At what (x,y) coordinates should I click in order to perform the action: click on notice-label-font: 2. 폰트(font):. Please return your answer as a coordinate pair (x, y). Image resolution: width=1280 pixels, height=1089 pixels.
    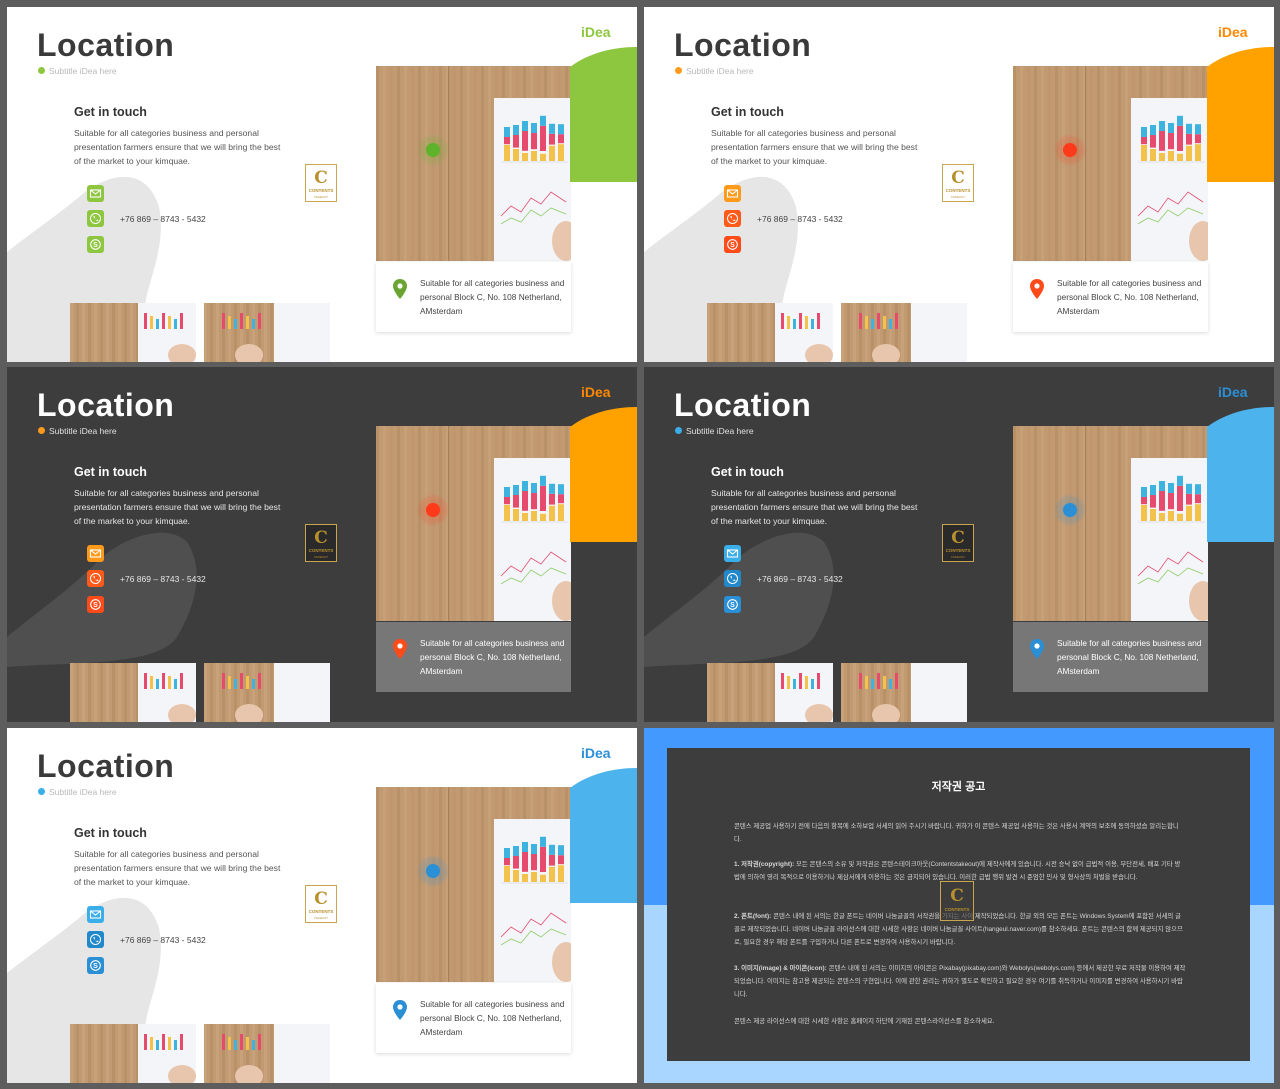
    Looking at the image, I should click on (753, 916).